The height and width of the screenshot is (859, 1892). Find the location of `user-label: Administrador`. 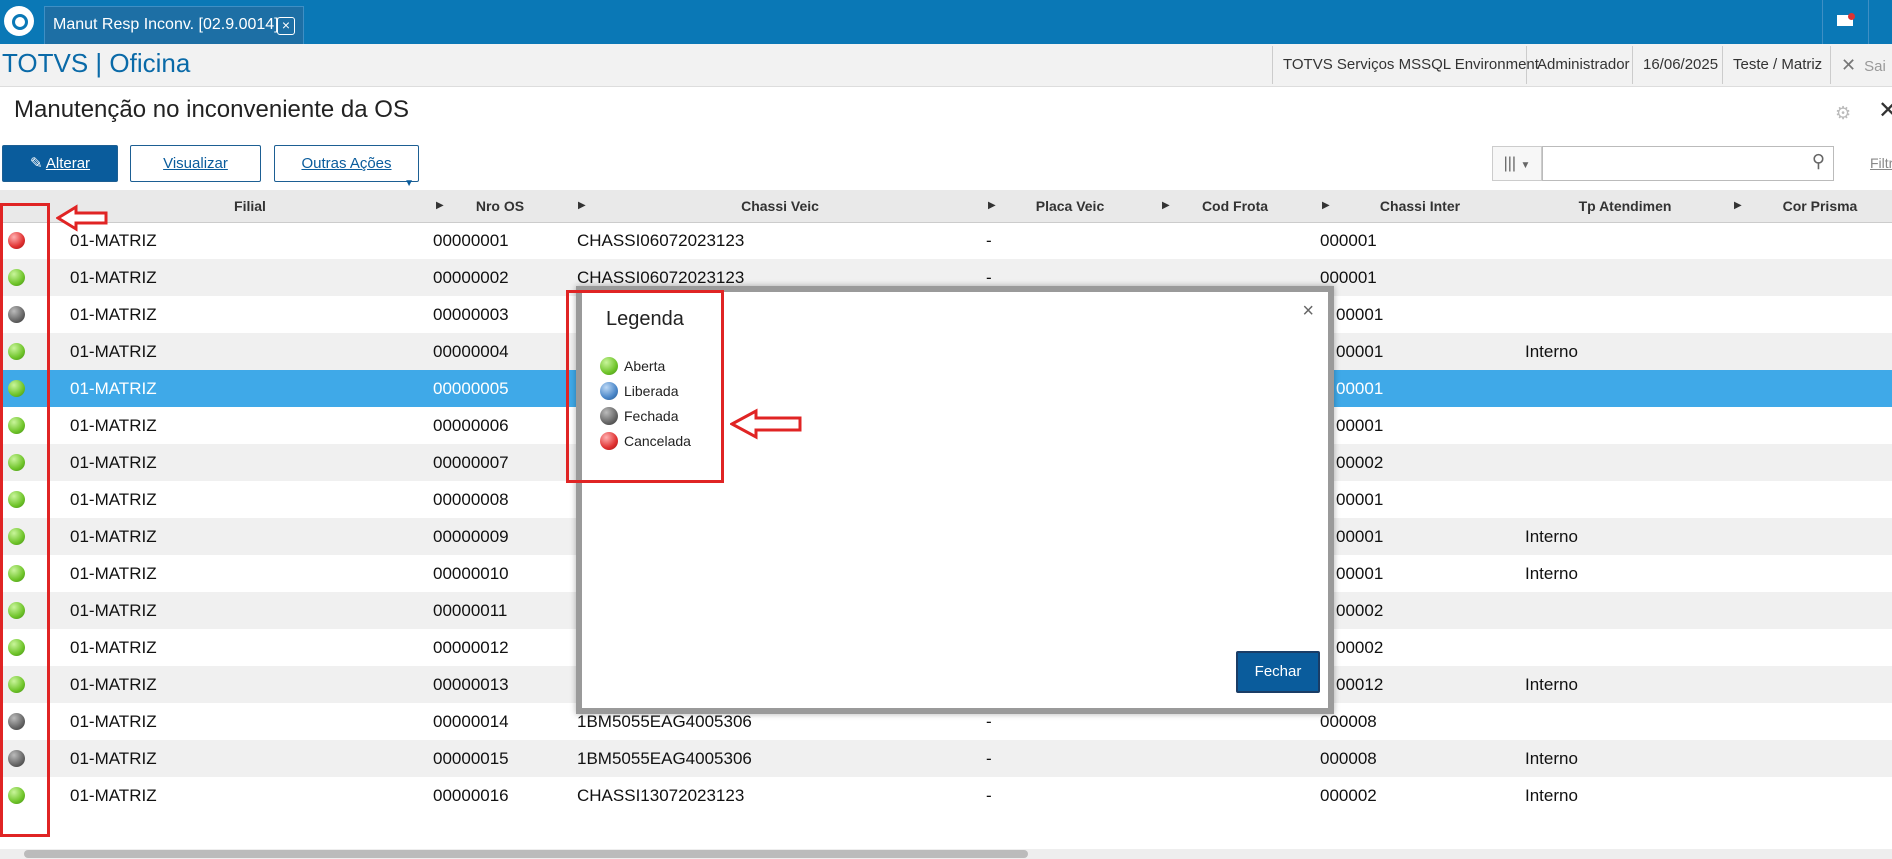

user-label: Administrador is located at coordinates (1579, 65).